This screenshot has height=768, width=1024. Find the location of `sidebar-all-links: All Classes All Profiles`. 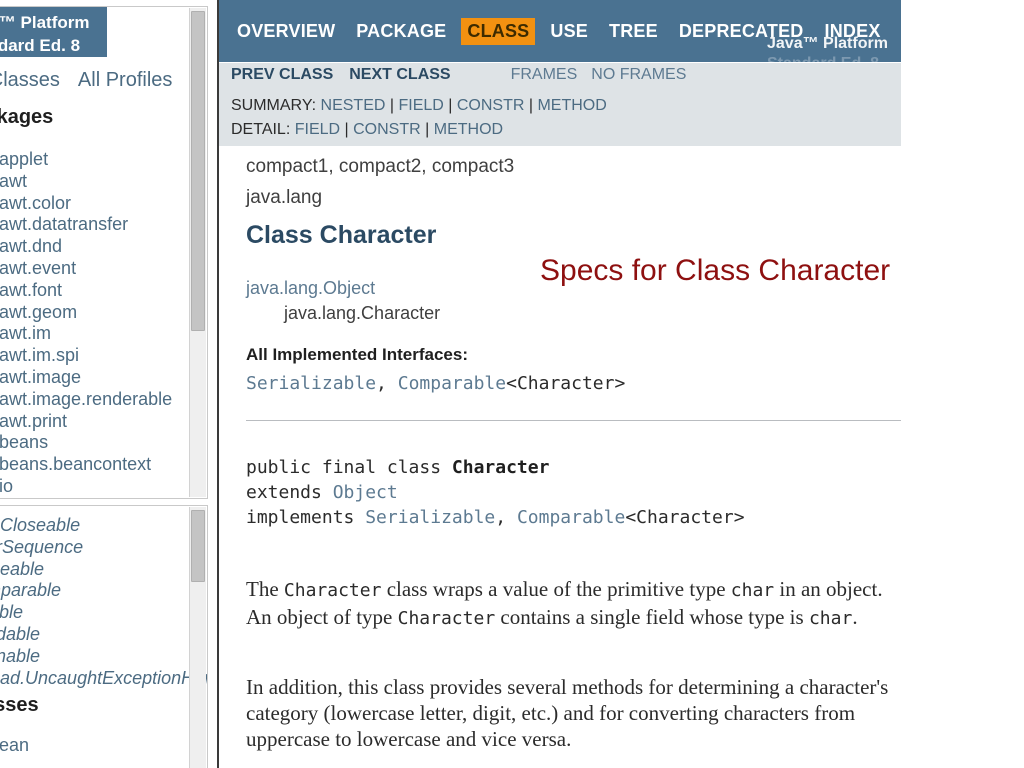

sidebar-all-links: All Classes All Profiles is located at coordinates (103, 80).